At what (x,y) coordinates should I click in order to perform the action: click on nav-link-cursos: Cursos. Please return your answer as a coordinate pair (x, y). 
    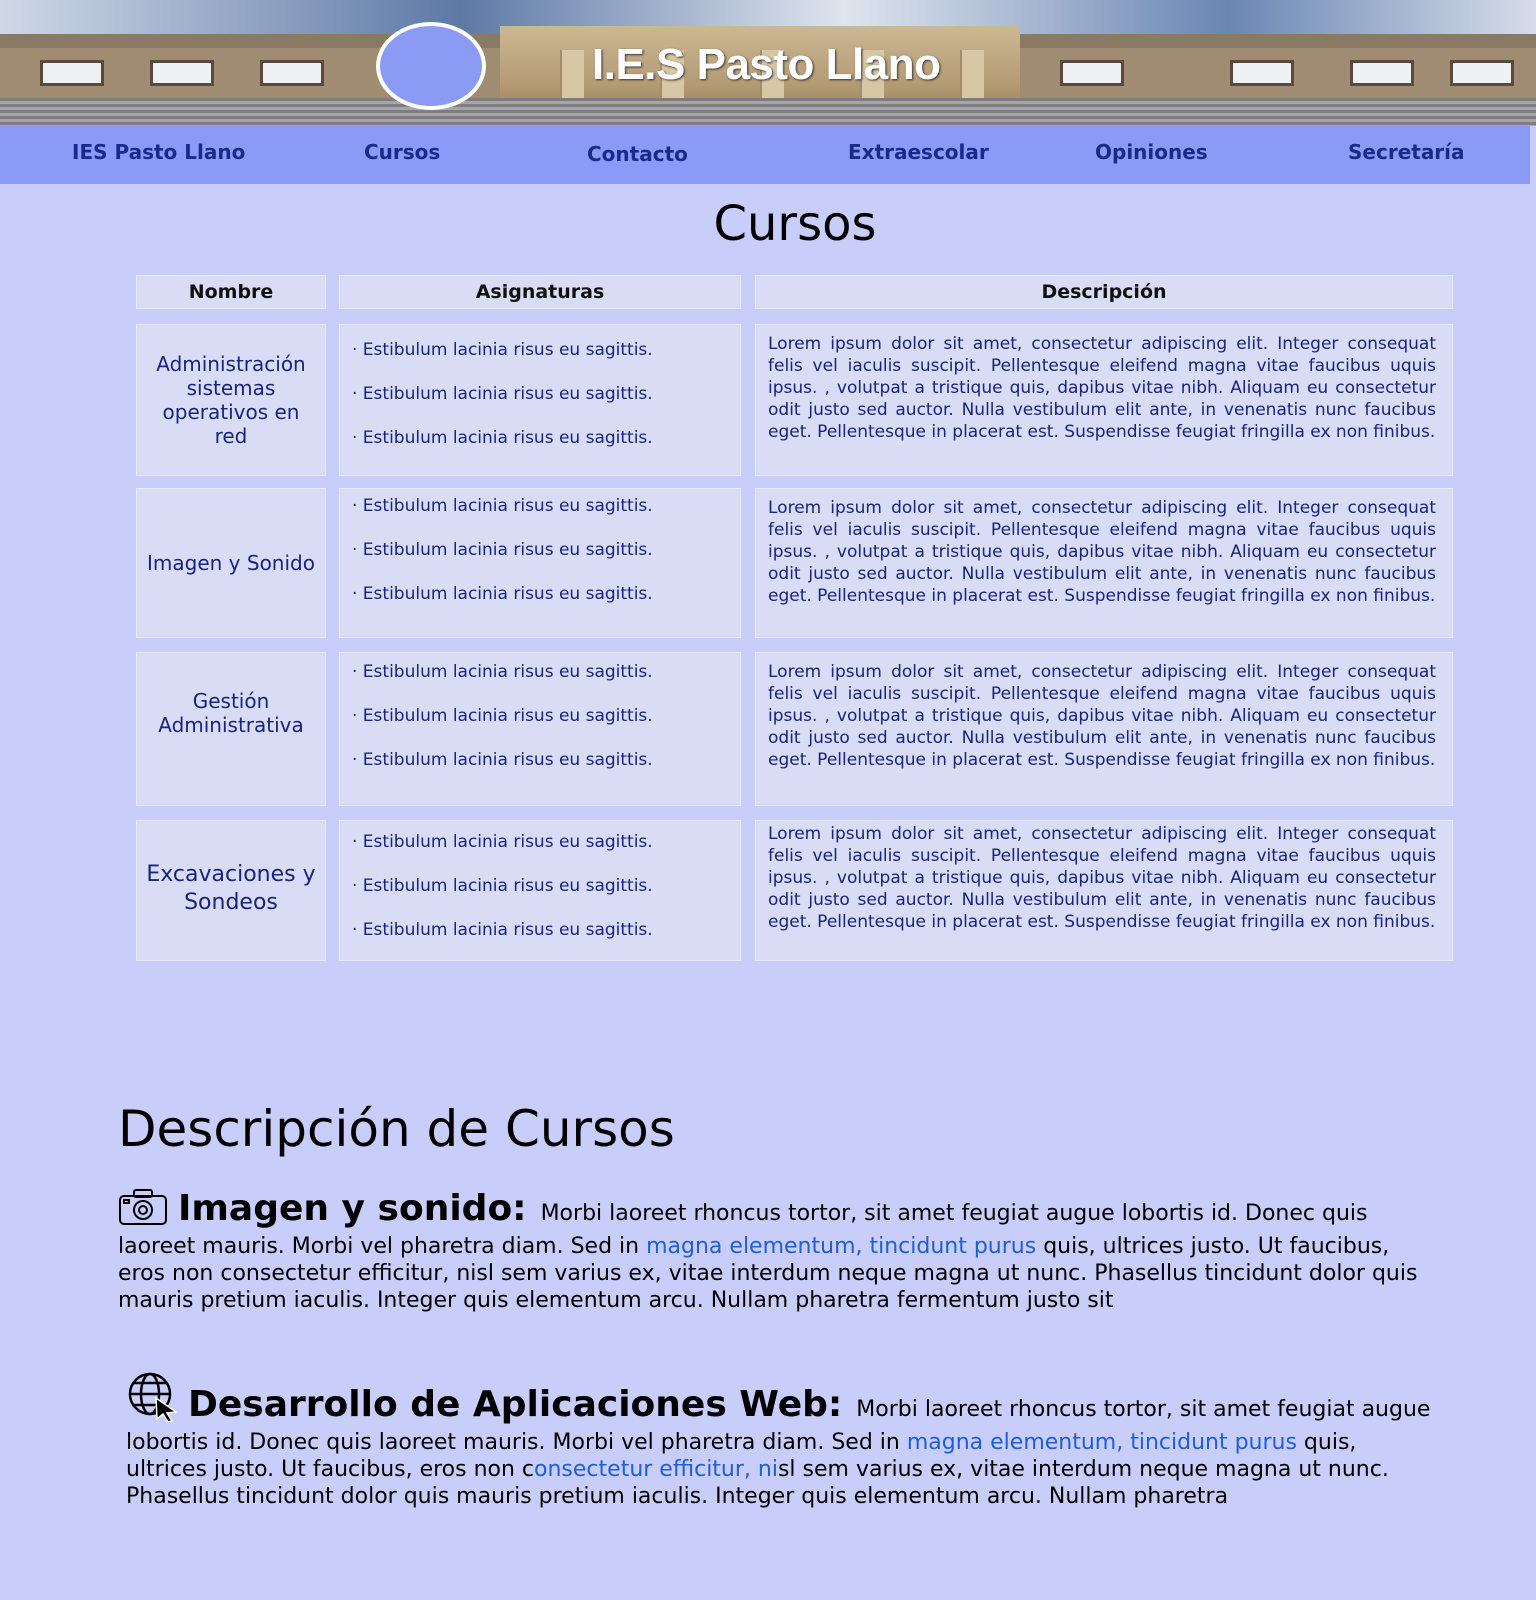
    Looking at the image, I should click on (402, 152).